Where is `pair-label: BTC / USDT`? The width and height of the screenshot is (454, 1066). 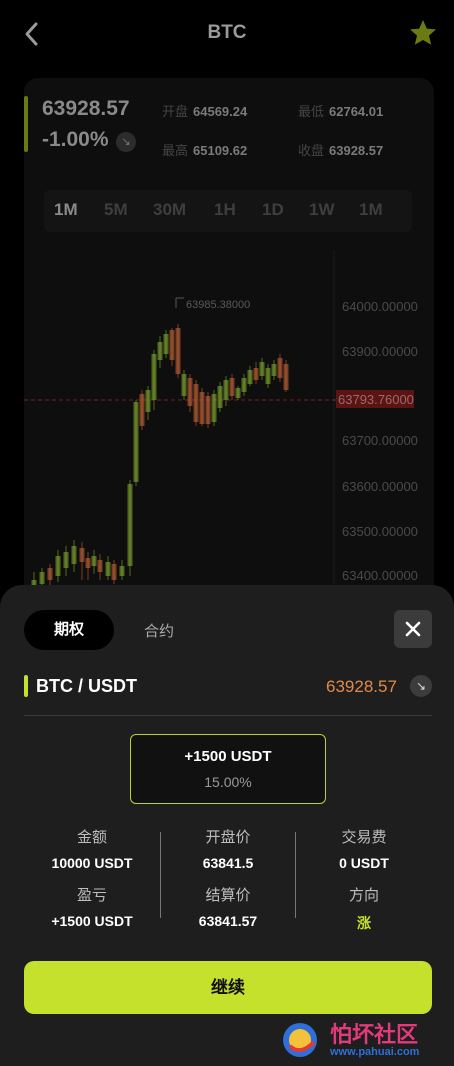
pair-label: BTC / USDT is located at coordinates (86, 686).